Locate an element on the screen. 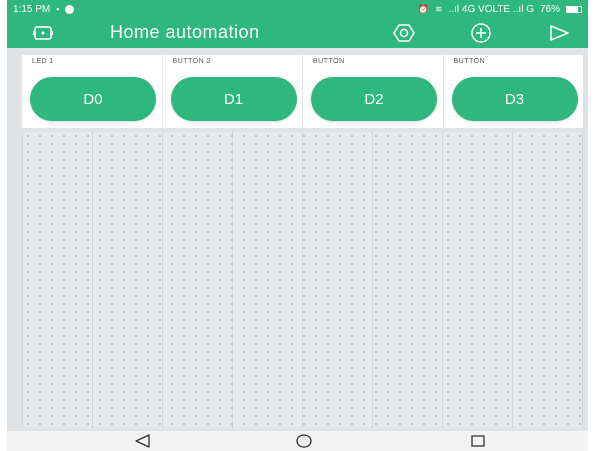 The height and width of the screenshot is (451, 595). status-time: 1:15 PM is located at coordinates (32, 9).